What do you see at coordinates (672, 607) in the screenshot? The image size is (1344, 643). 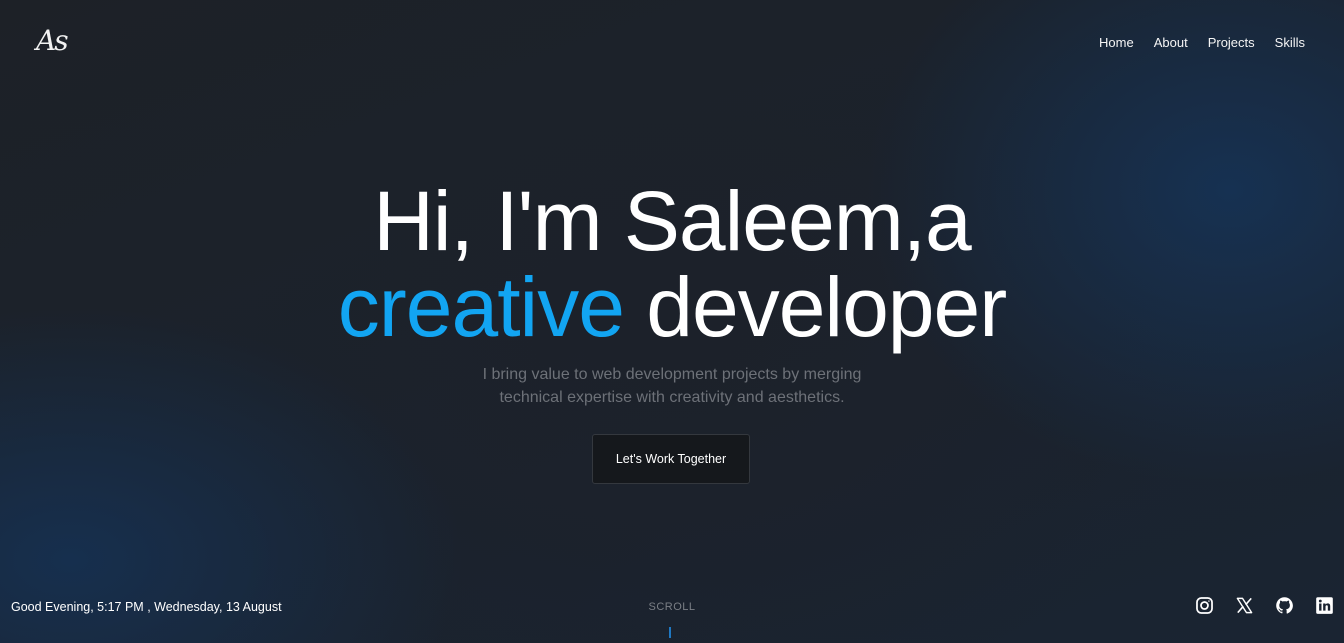 I see `scroll-indicator-label: SCROLL` at bounding box center [672, 607].